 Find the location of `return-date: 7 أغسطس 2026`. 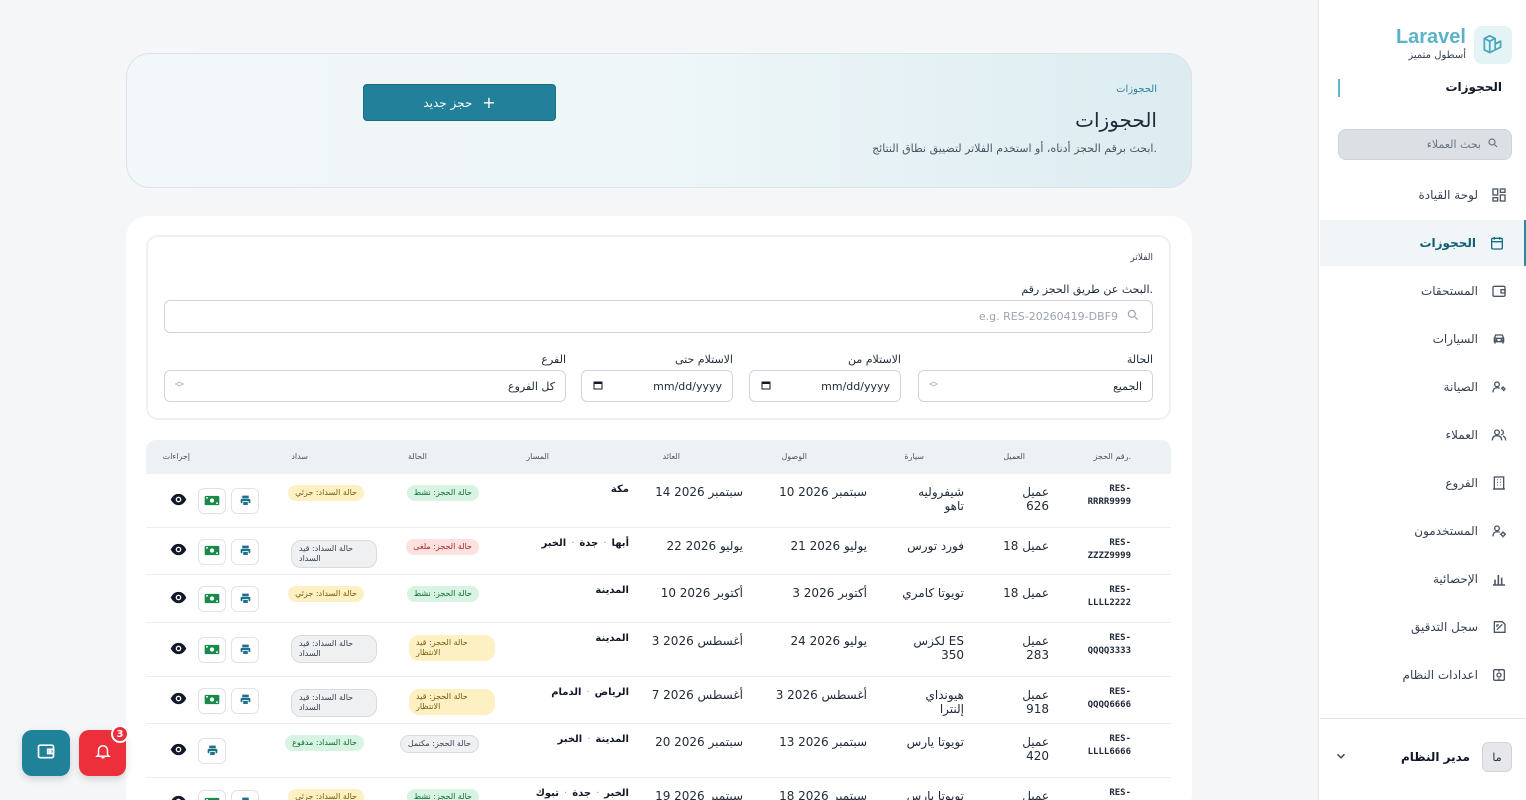

return-date: 7 أغسطس 2026 is located at coordinates (697, 695).